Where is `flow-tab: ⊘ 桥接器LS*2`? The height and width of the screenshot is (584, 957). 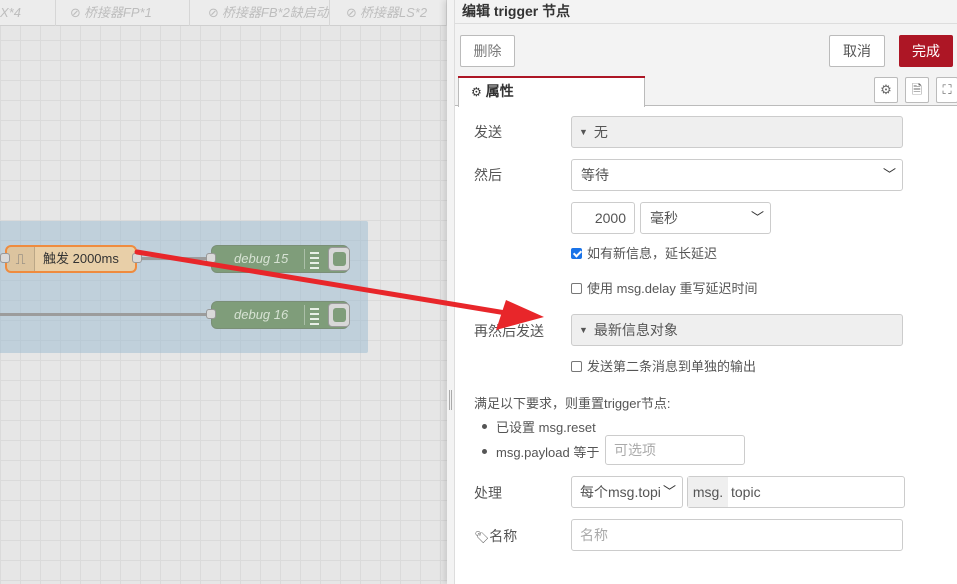 flow-tab: ⊘ 桥接器LS*2 is located at coordinates (391, 13).